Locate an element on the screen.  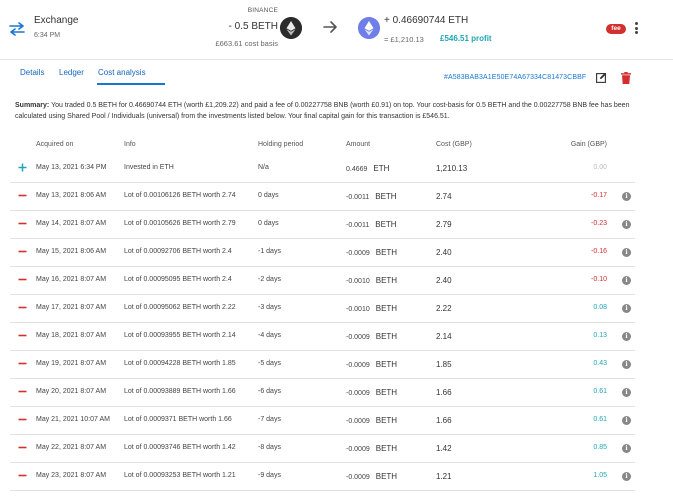
more-options-icon is located at coordinates (636, 29).